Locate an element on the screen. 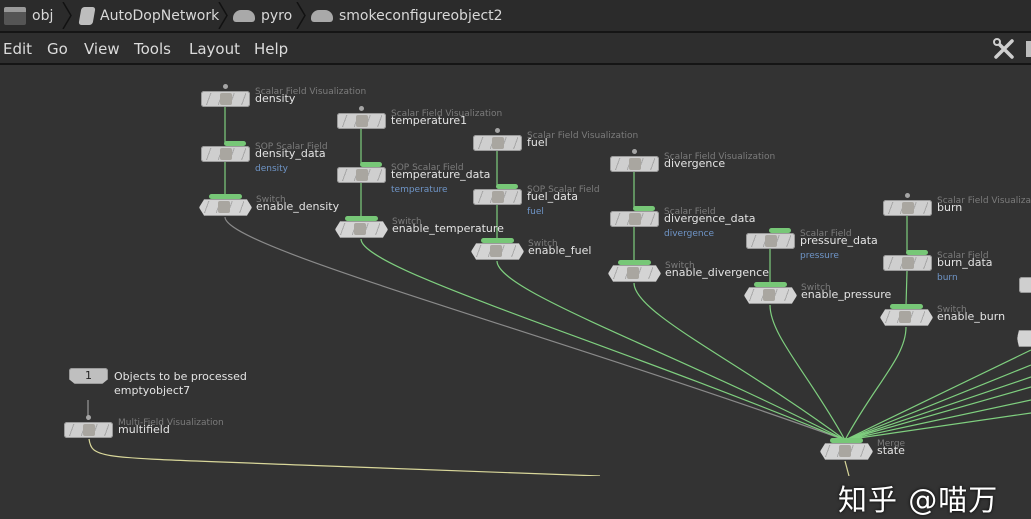  node-state is located at coordinates (846, 451).